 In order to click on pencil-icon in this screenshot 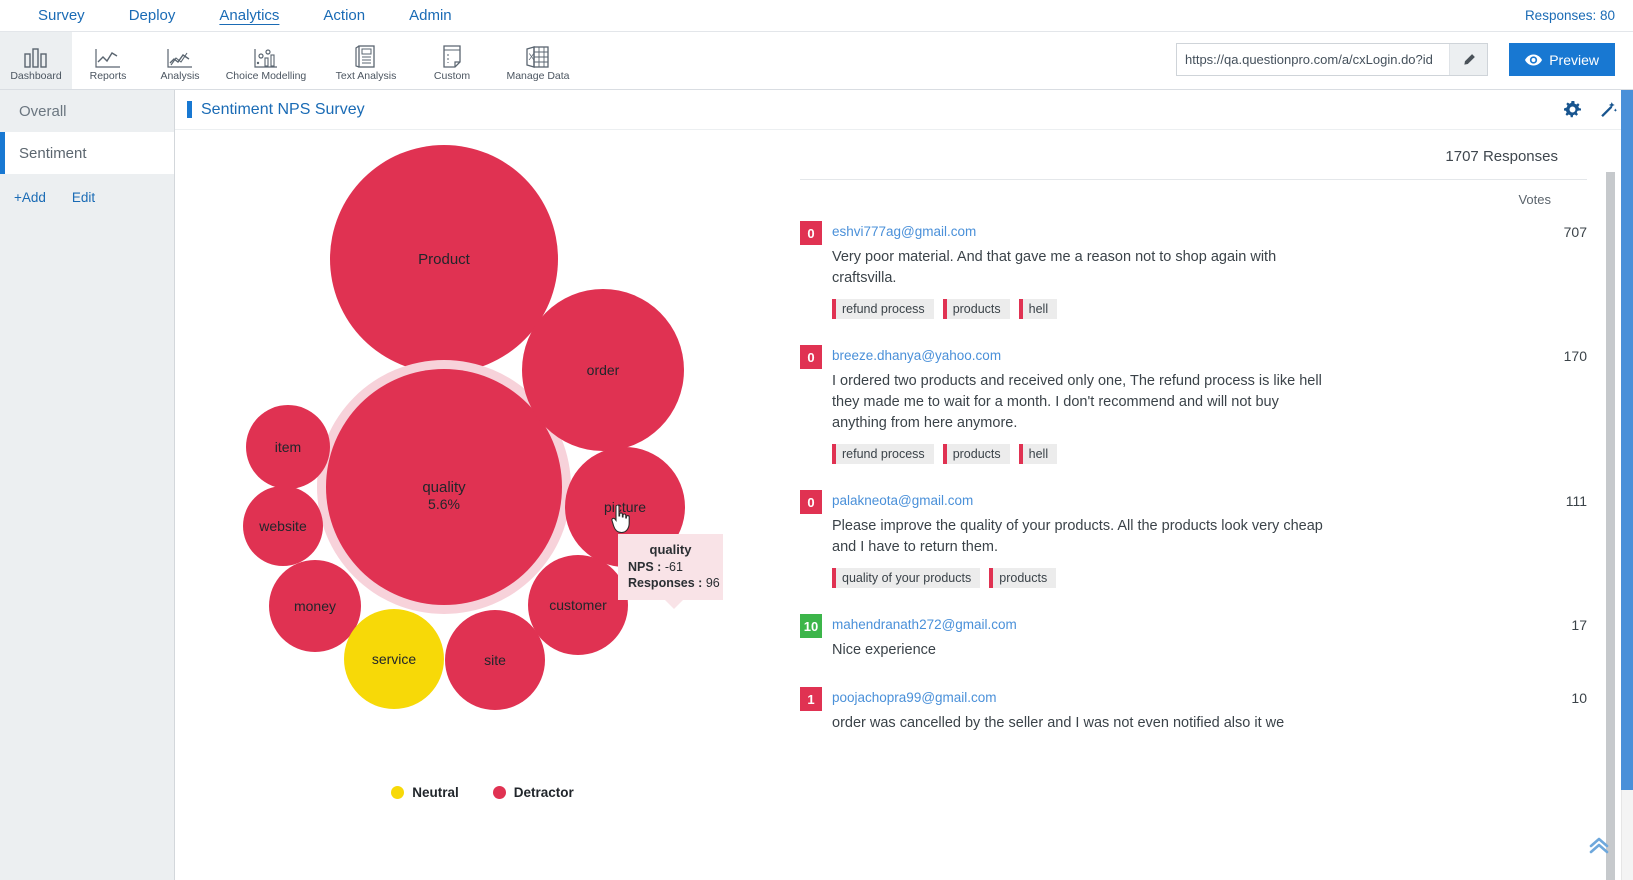, I will do `click(1469, 59)`.